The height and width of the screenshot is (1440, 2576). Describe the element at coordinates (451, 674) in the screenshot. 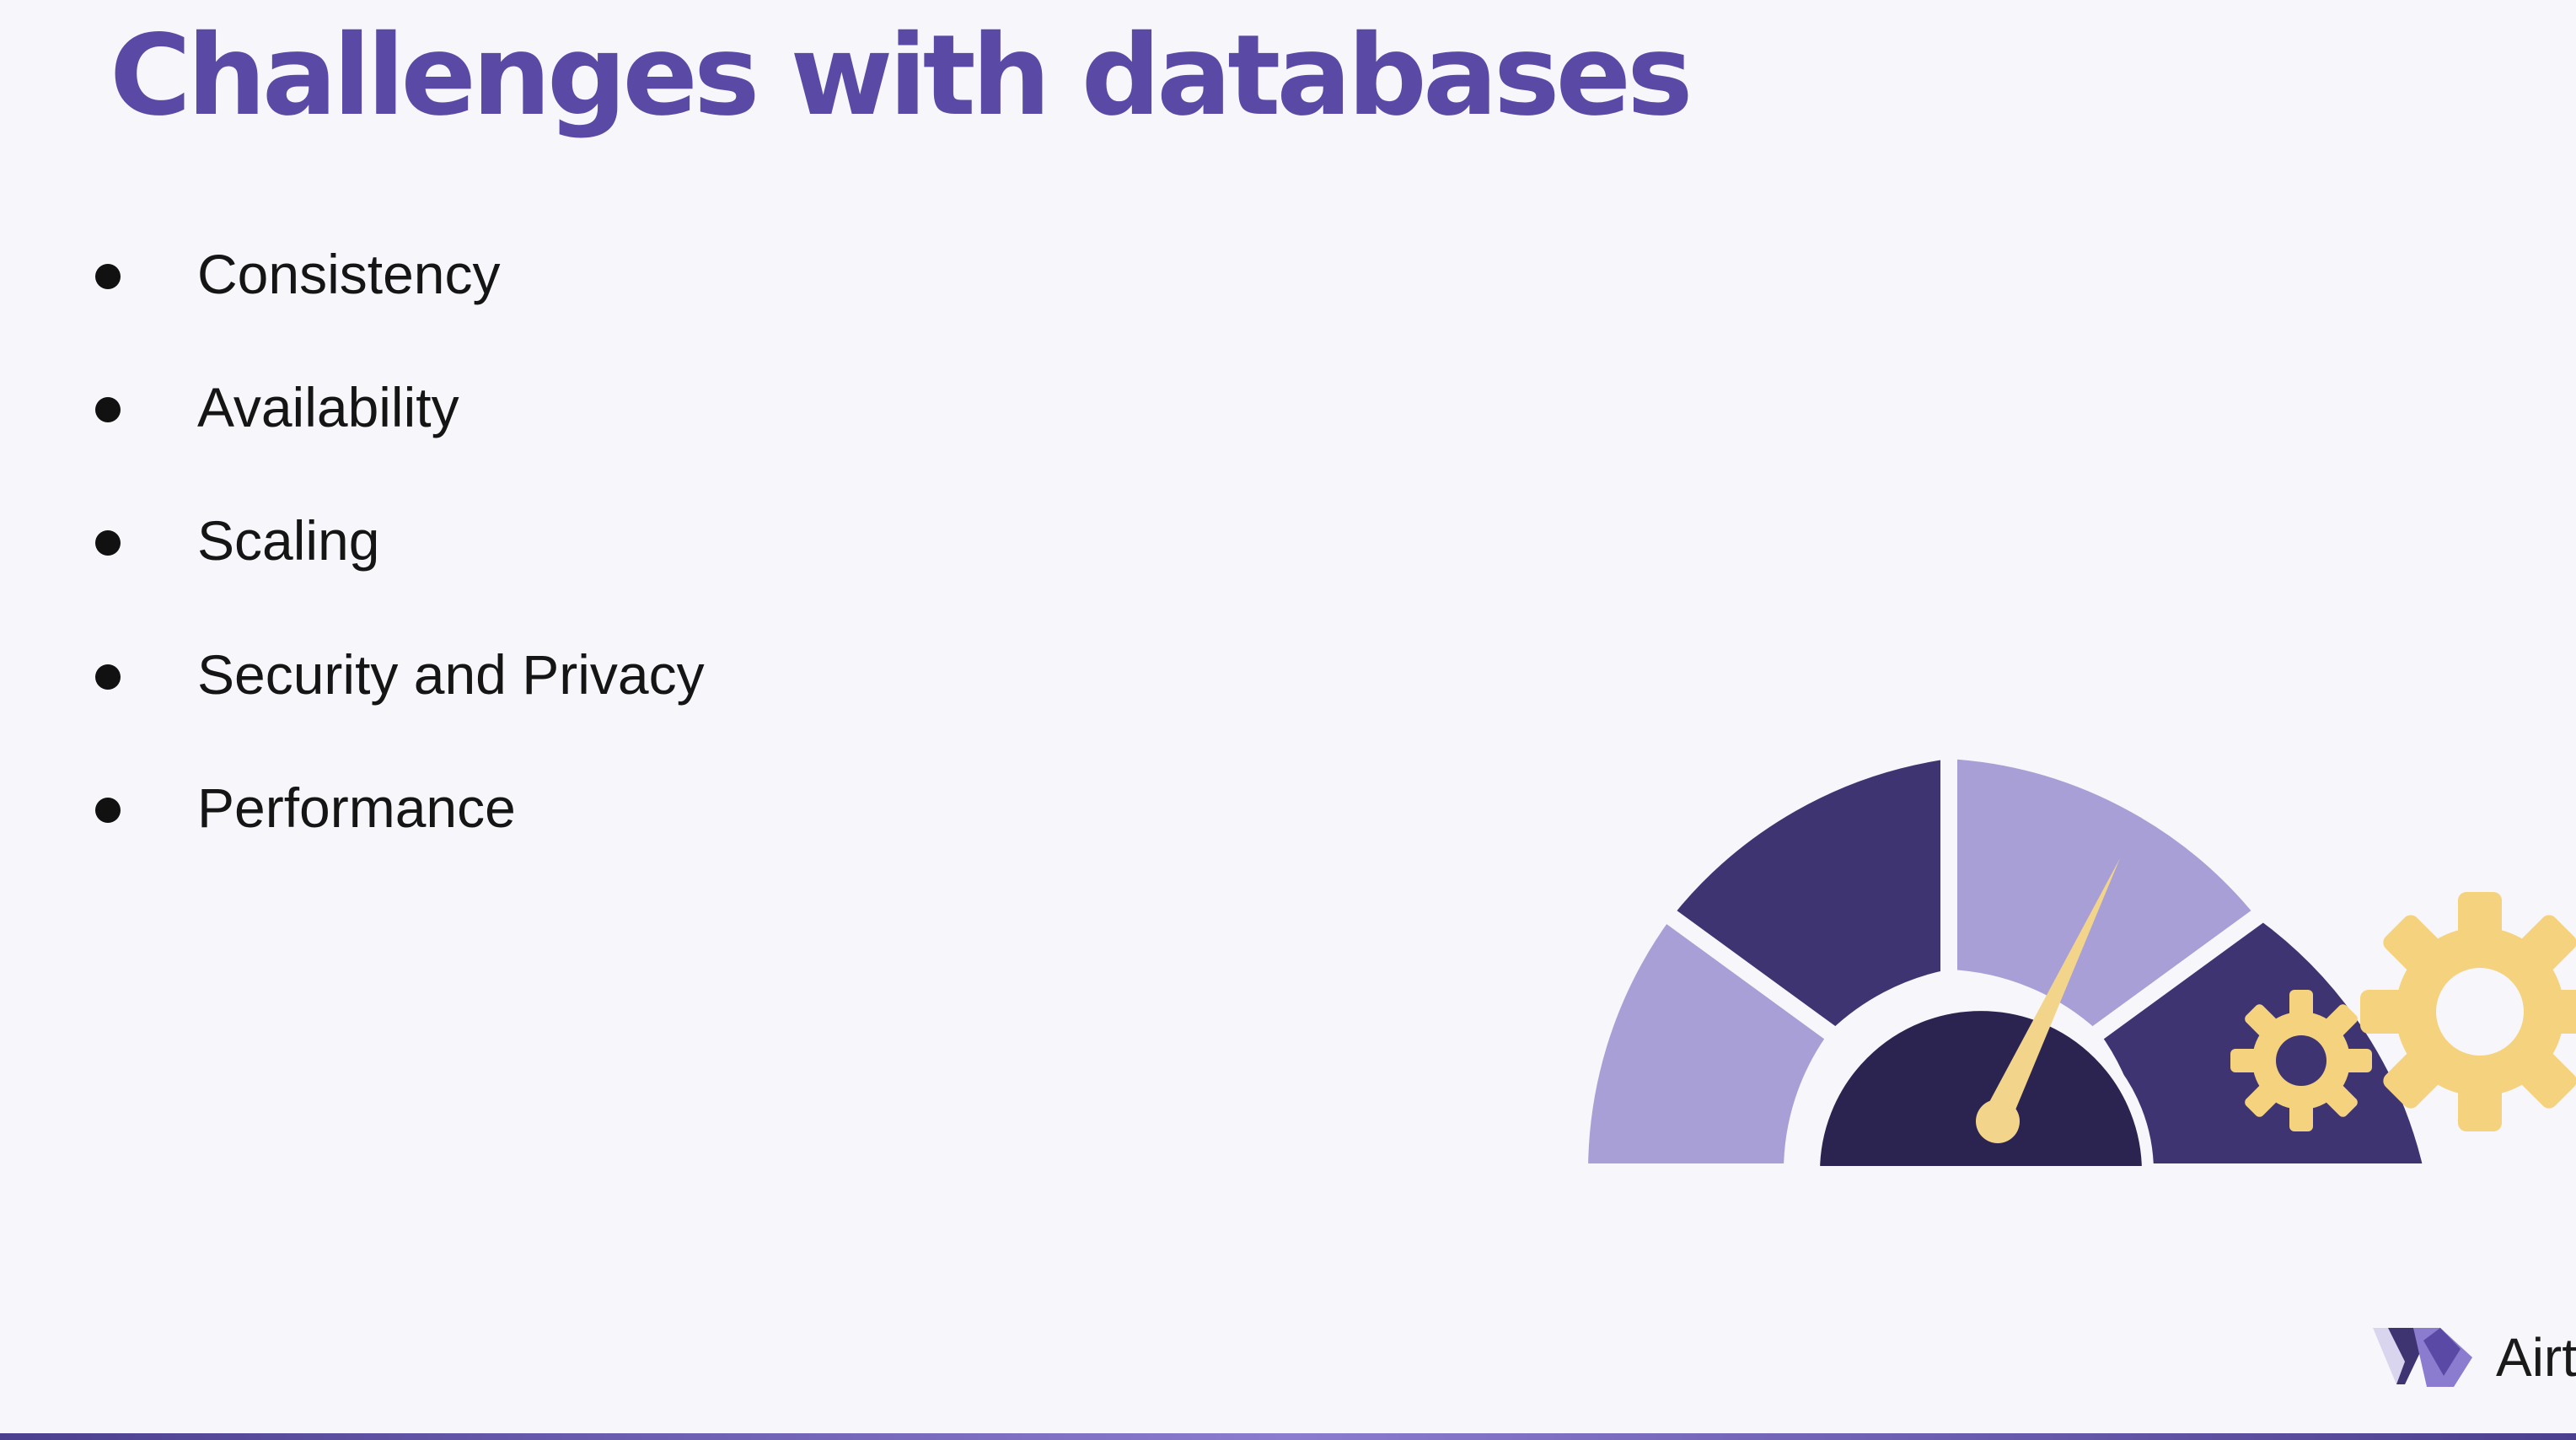

I see `bullet-text: Security and Privacy` at that location.